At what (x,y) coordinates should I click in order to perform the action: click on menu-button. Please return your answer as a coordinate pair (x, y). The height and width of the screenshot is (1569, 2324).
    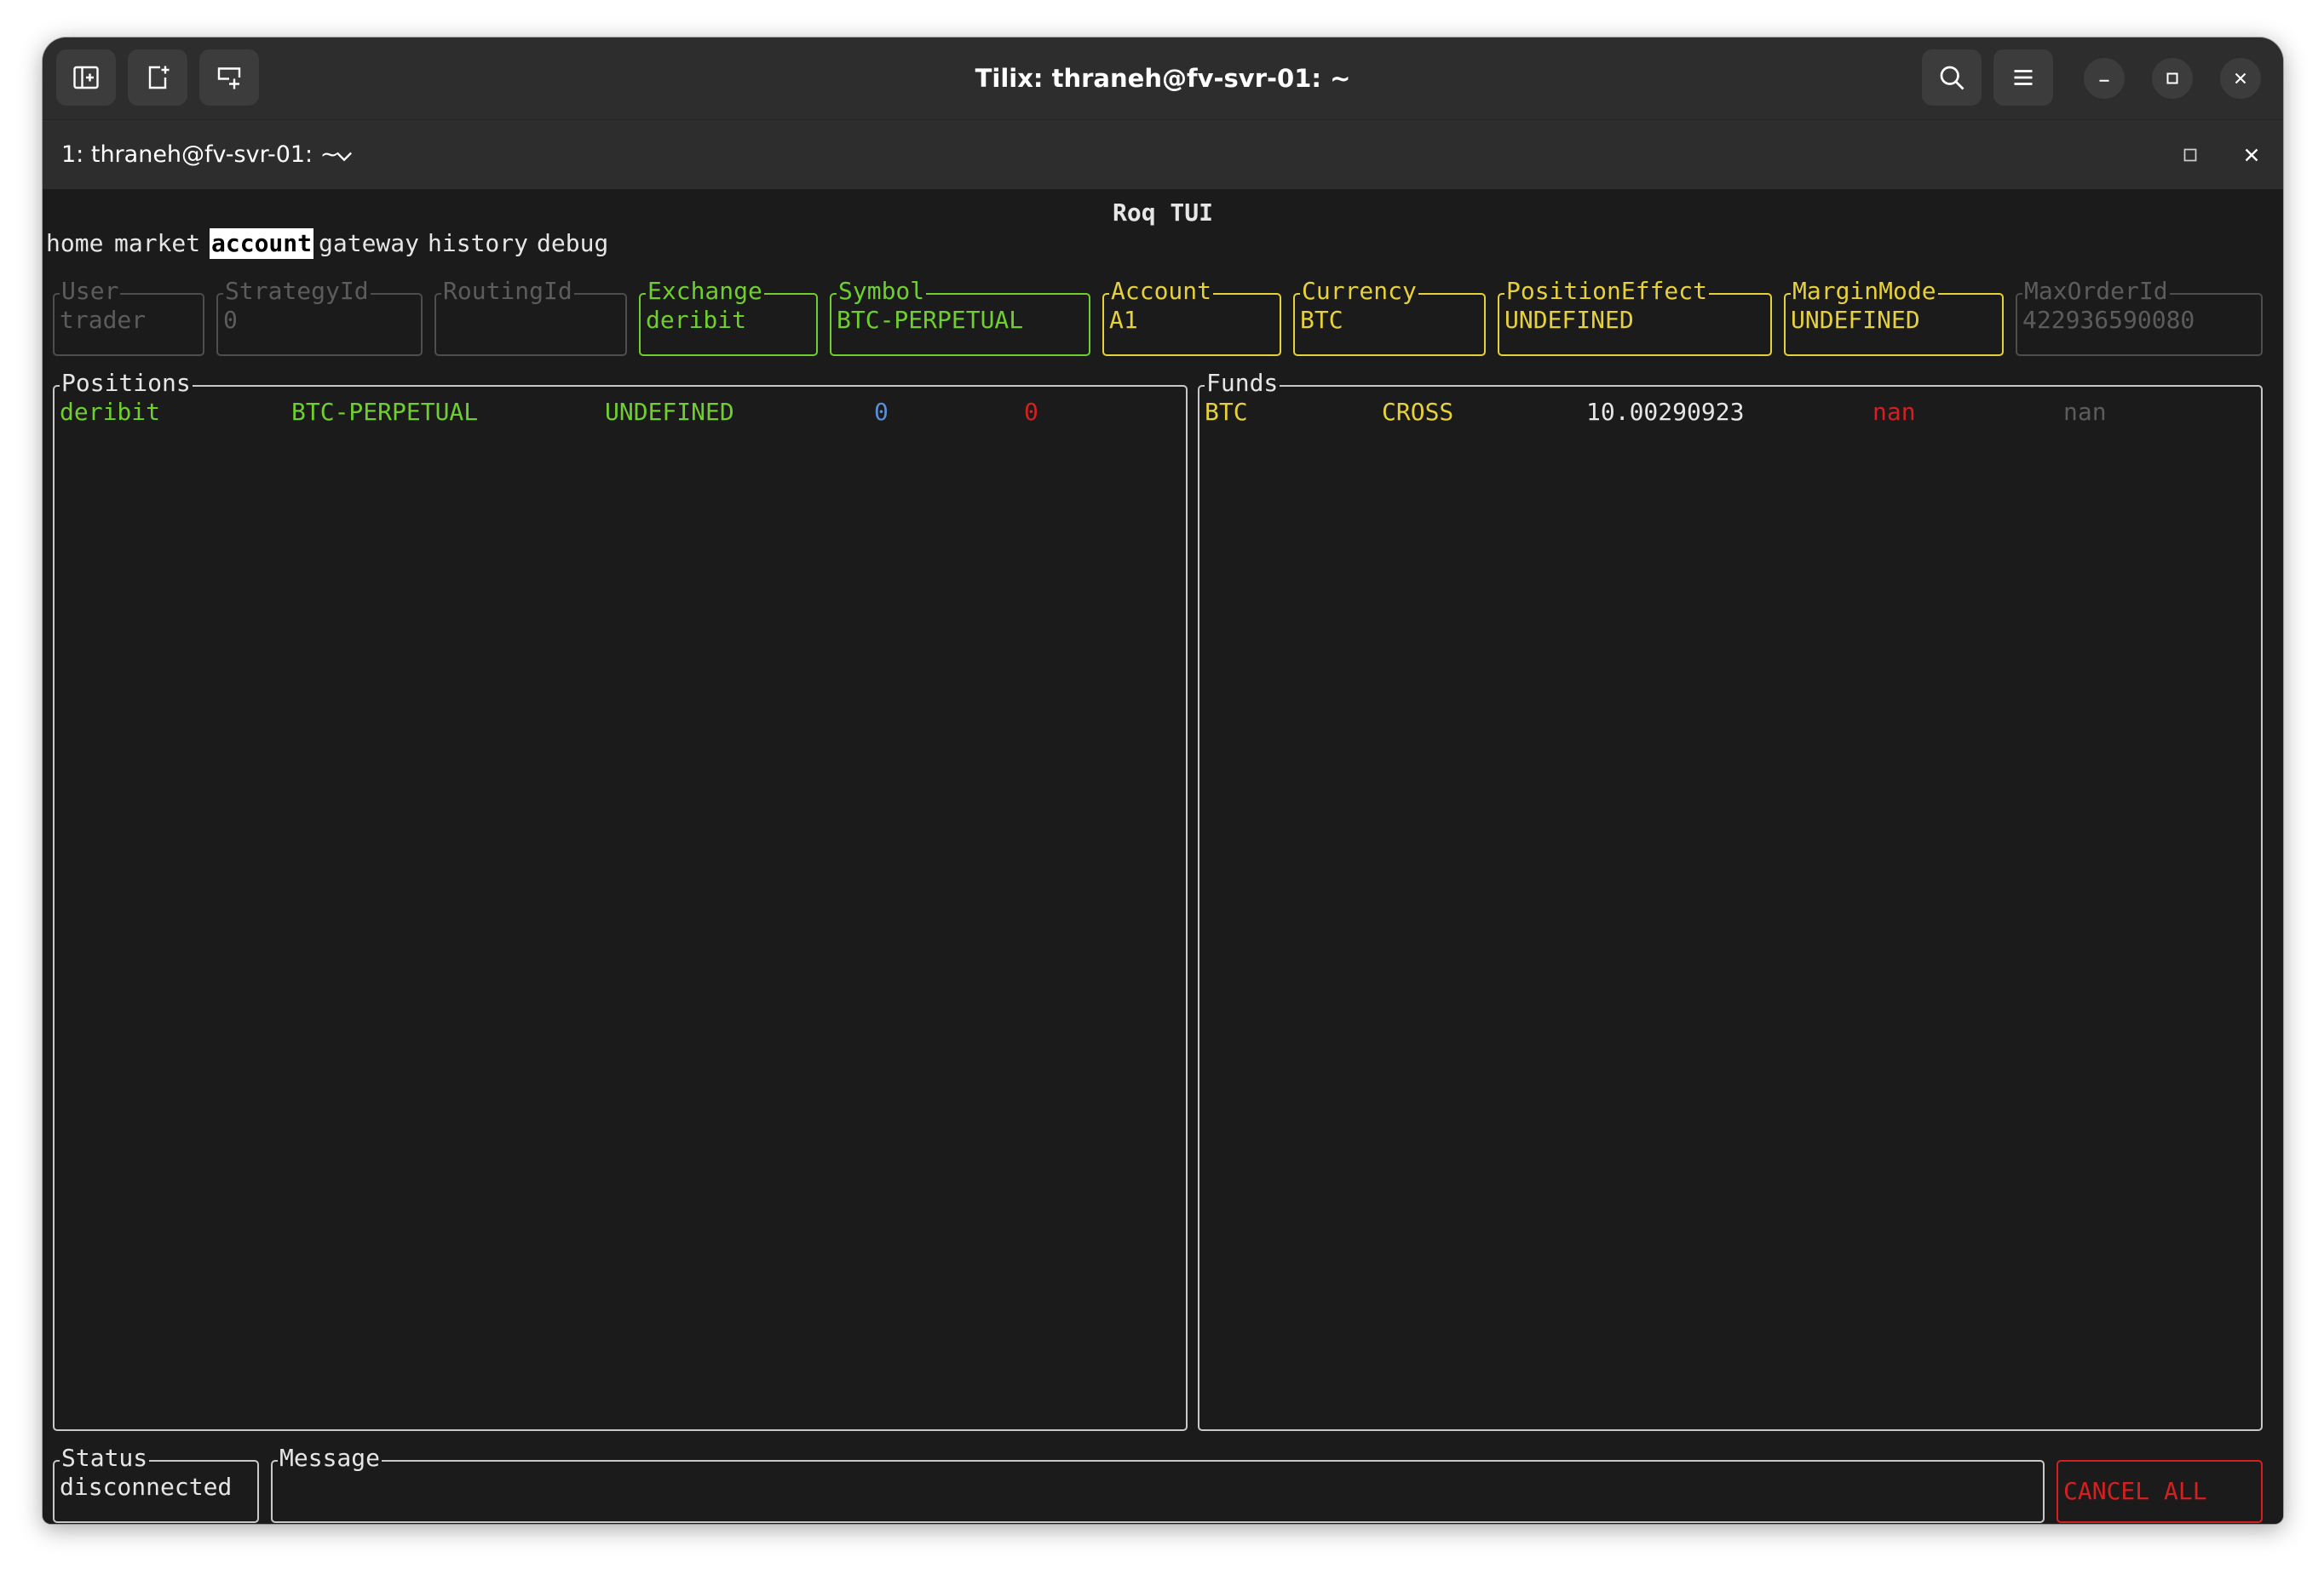
    Looking at the image, I should click on (2023, 77).